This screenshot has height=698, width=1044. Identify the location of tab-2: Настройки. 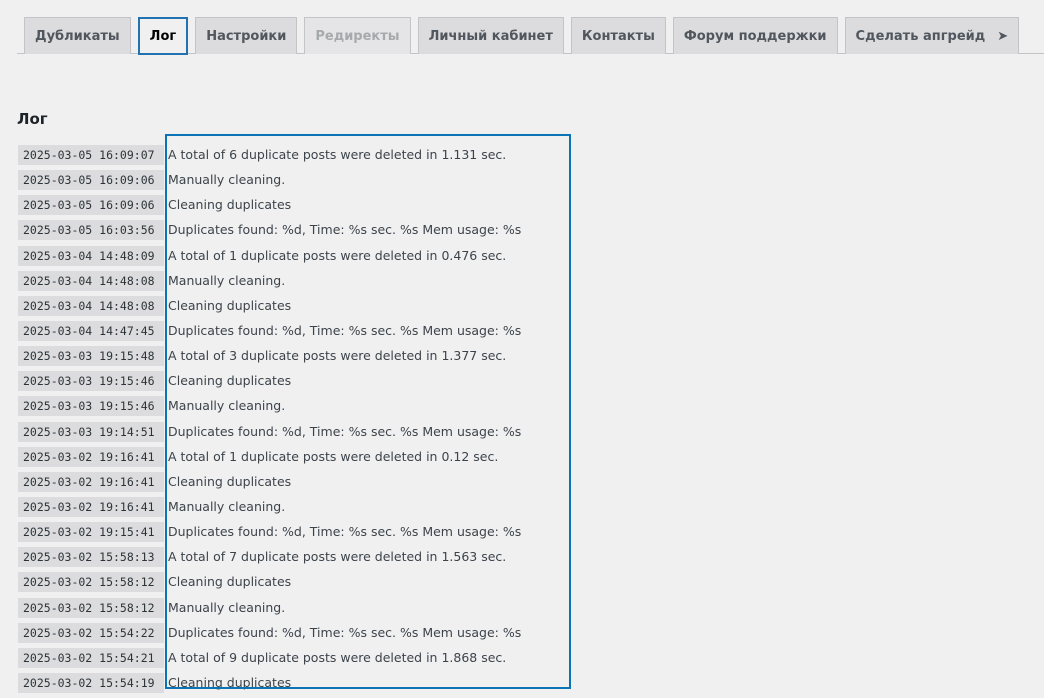
(246, 35).